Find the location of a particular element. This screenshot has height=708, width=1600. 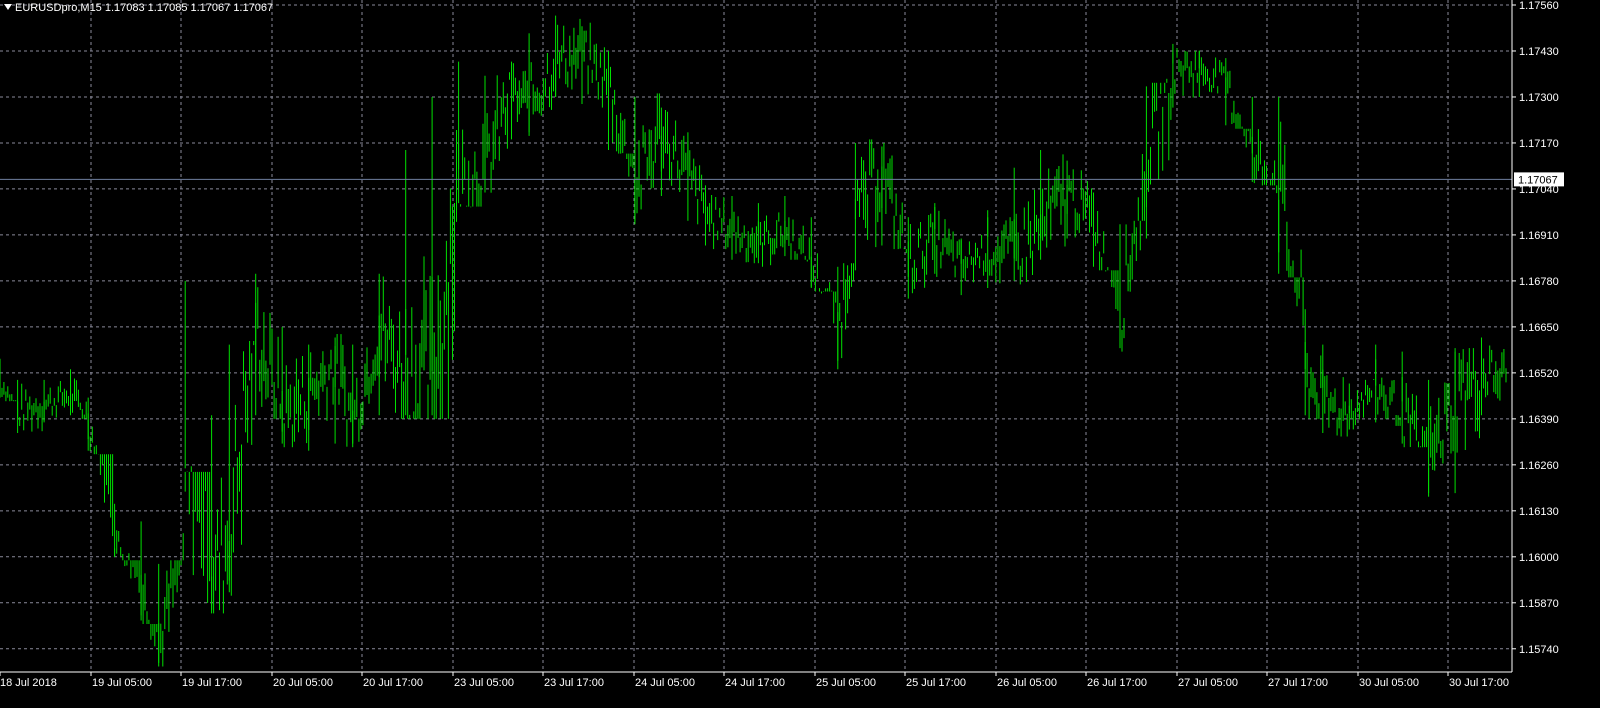

y-tick-label: 1.16910 is located at coordinates (1539, 236).